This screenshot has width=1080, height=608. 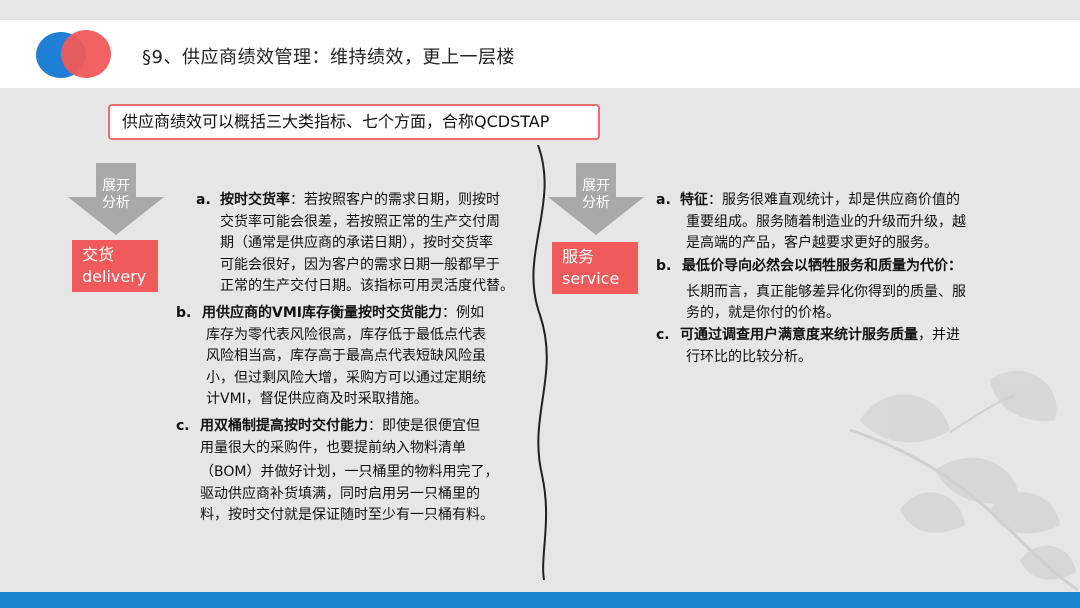 I want to click on item-line: 可能会很好，因为客户的需求日期一般都早于, so click(x=360, y=264).